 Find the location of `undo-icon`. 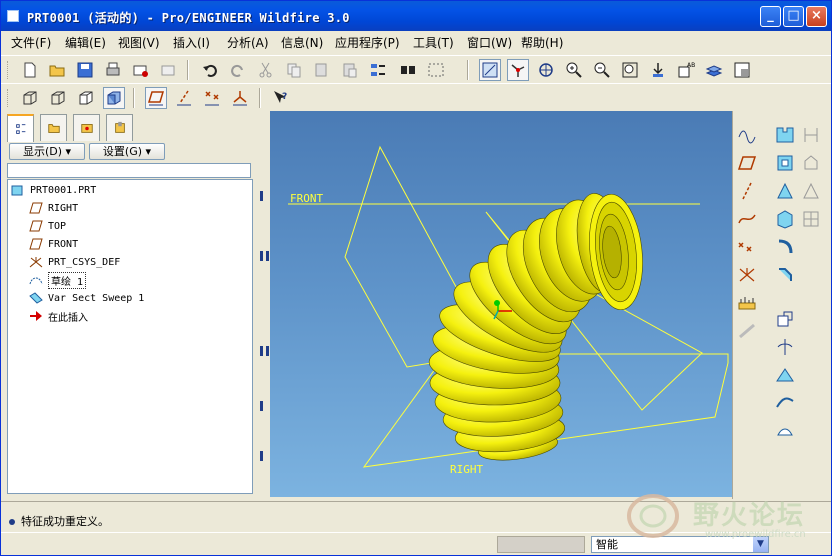

undo-icon is located at coordinates (210, 70).